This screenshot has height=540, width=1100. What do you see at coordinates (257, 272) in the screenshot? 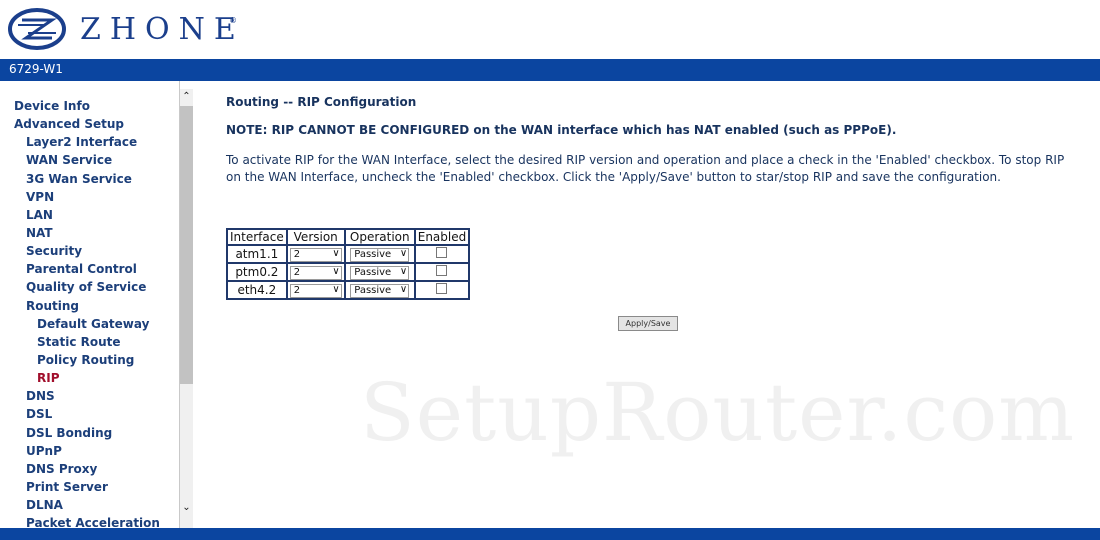
I see `interface-cell: ptm0.2` at bounding box center [257, 272].